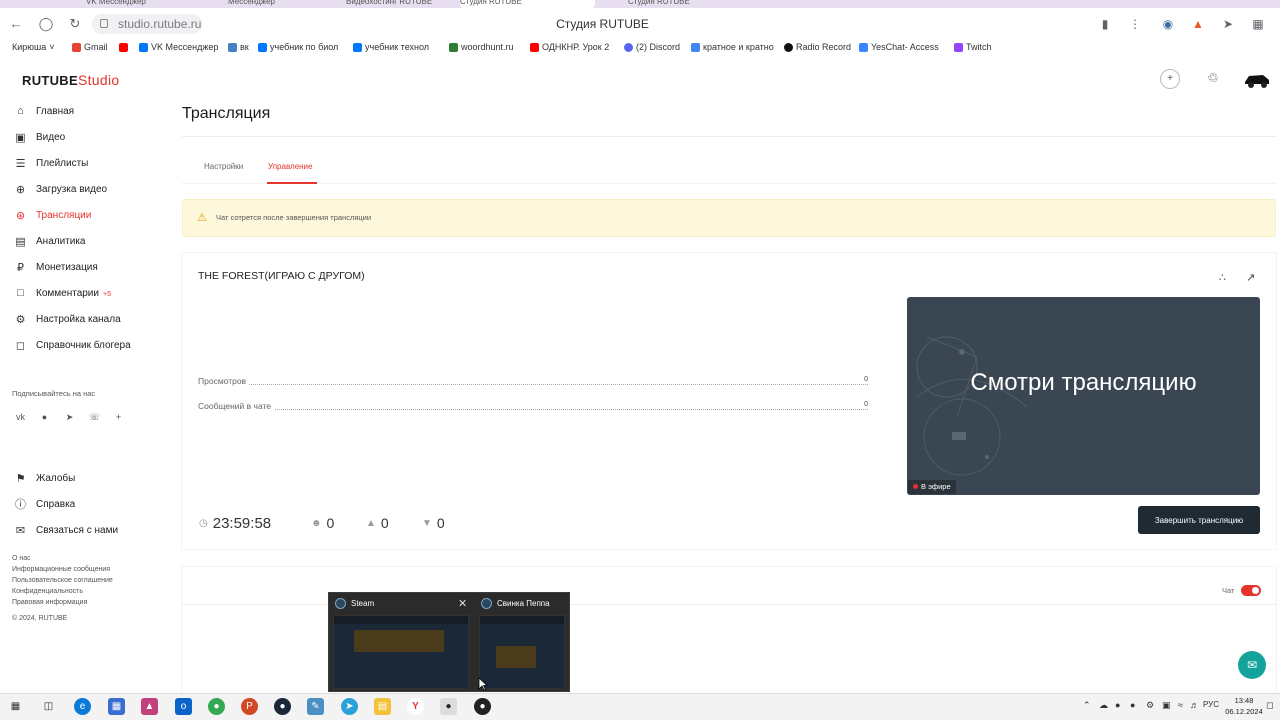 The image size is (1280, 720). Describe the element at coordinates (1213, 79) in the screenshot. I see `bell-icon: ♲` at that location.